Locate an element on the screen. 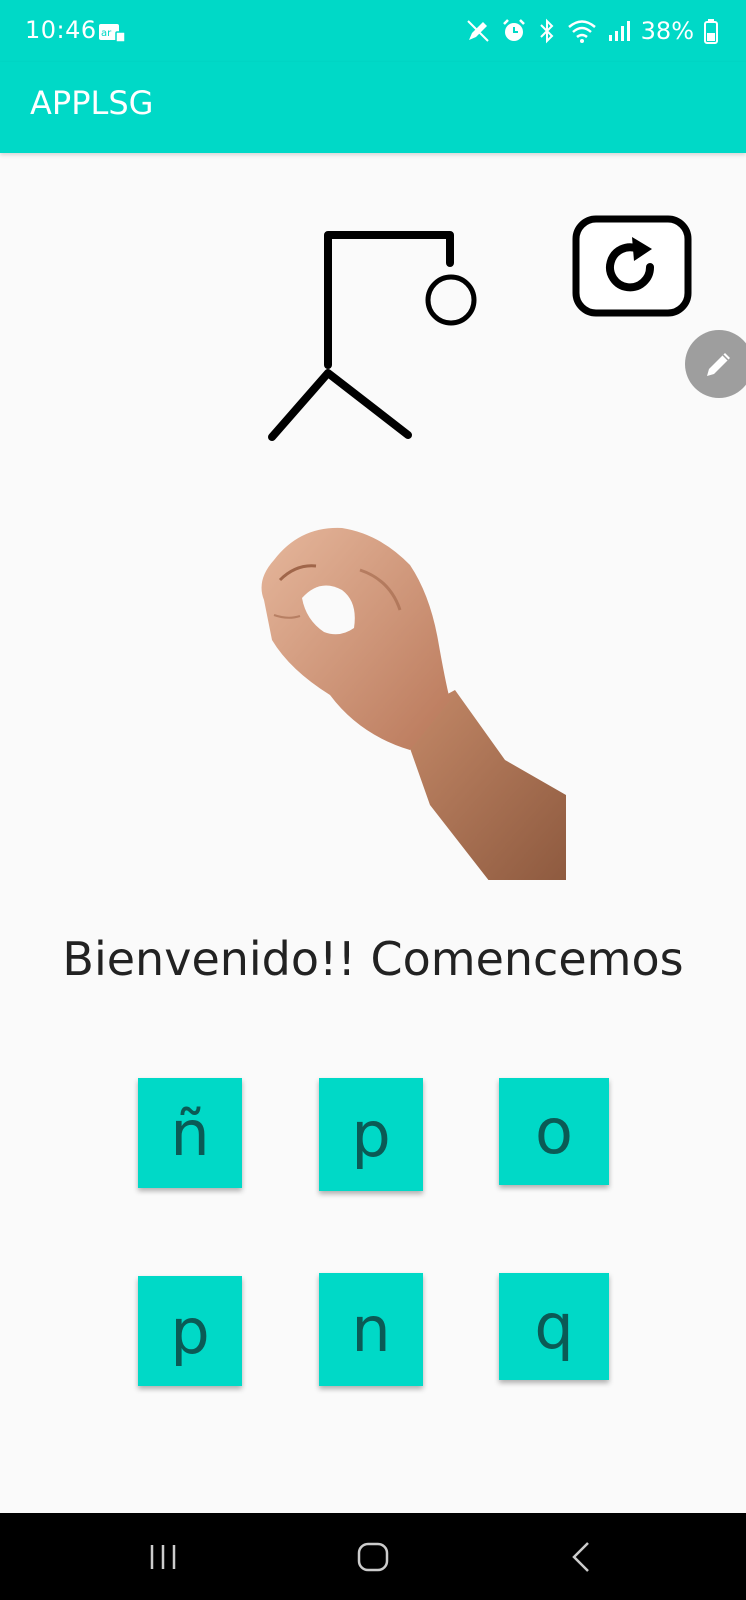  back-icon is located at coordinates (580, 1557).